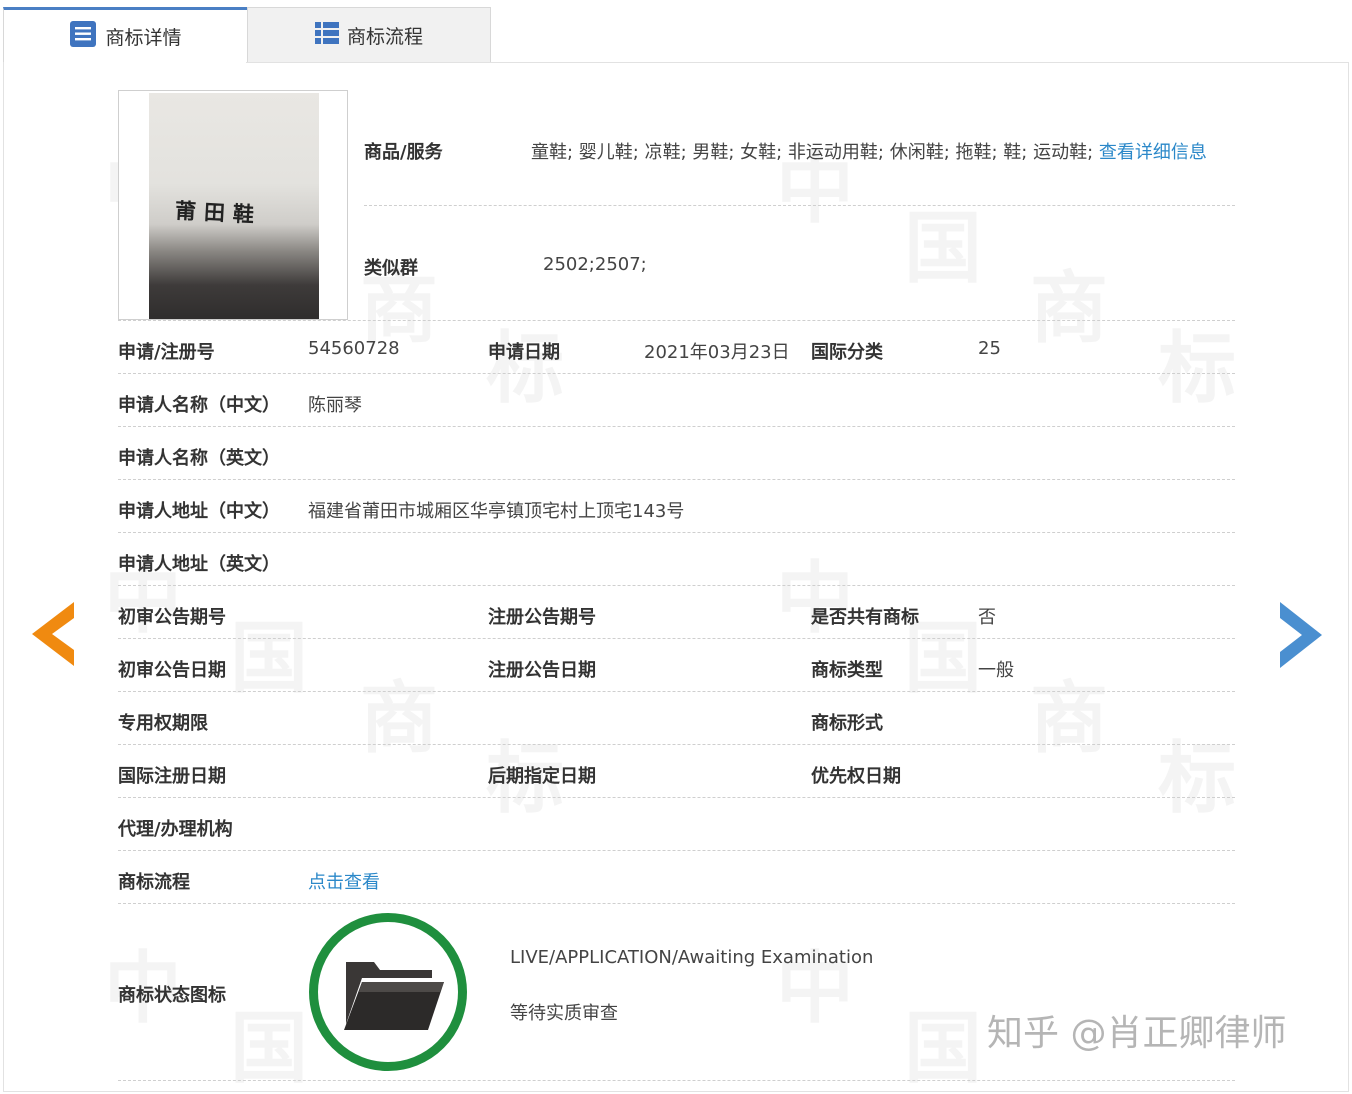  Describe the element at coordinates (542, 670) in the screenshot. I see `reg-pub-date-label: 注册公告日期` at that location.